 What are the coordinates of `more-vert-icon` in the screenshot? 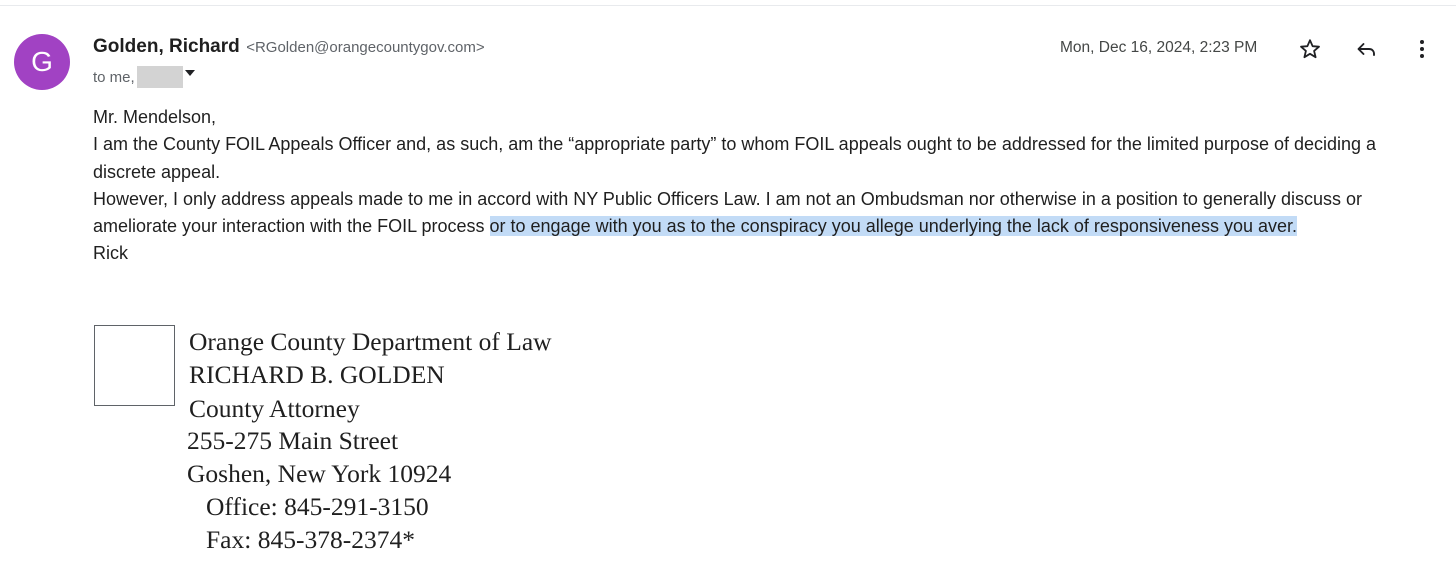 It's located at (1422, 49).